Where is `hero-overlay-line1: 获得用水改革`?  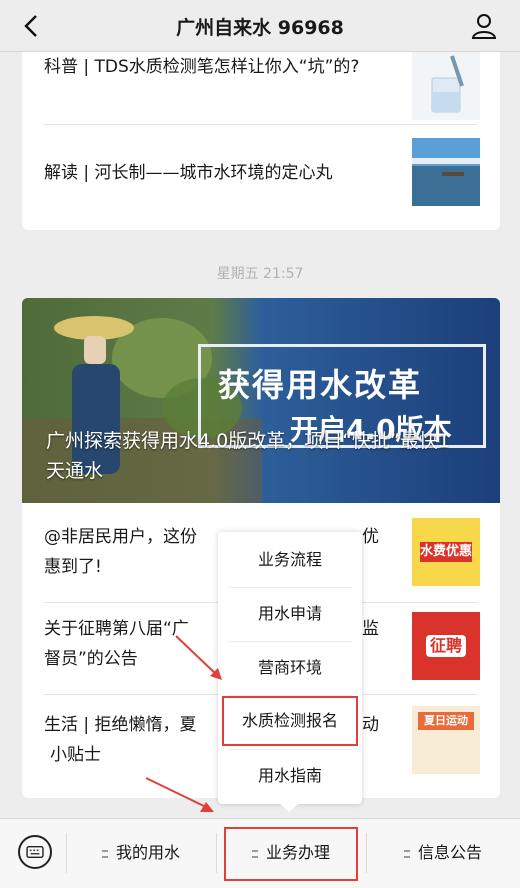 hero-overlay-line1: 获得用水改革 is located at coordinates (320, 385).